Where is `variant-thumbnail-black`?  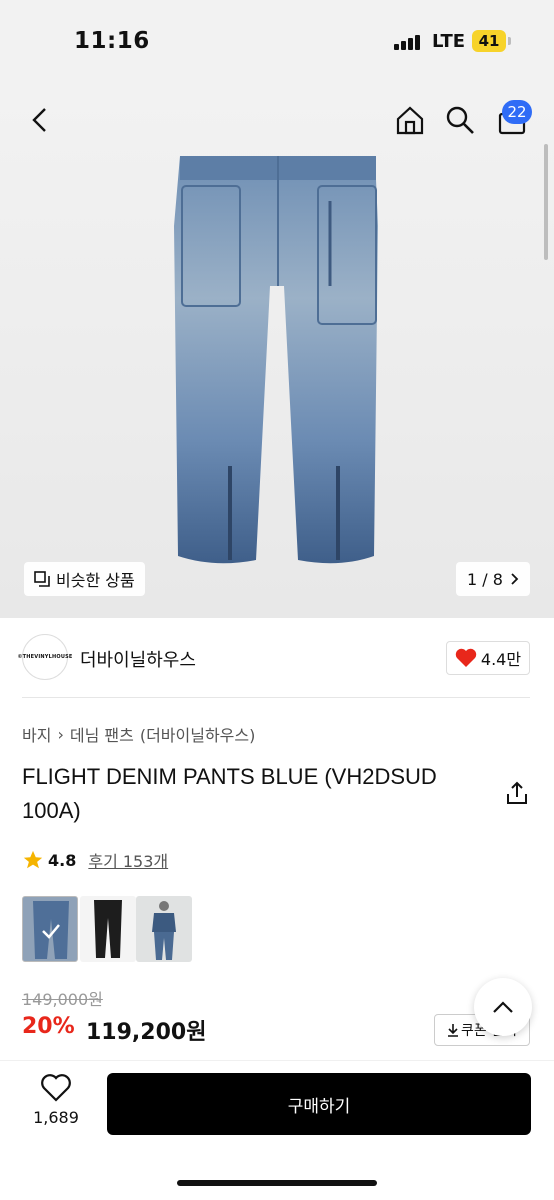 variant-thumbnail-black is located at coordinates (108, 929).